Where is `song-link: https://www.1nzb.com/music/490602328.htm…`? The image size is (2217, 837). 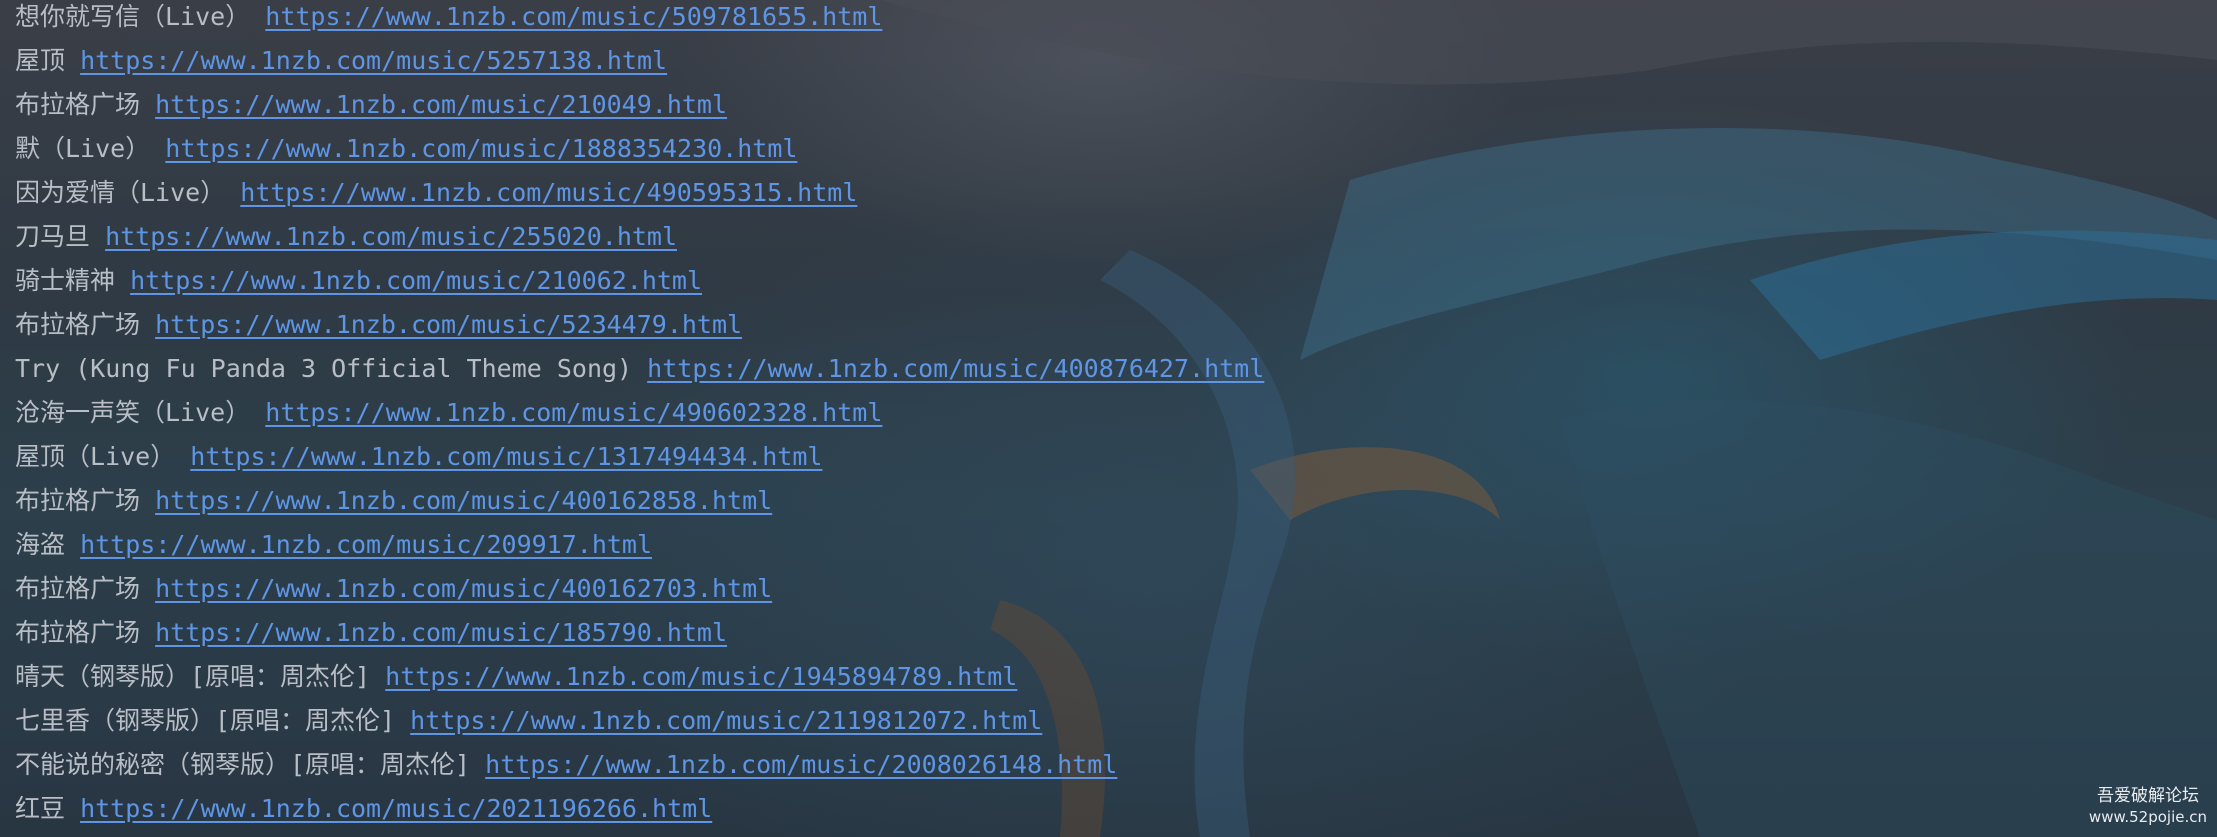
song-link: https://www.1nzb.com/music/490602328.htm… is located at coordinates (573, 412).